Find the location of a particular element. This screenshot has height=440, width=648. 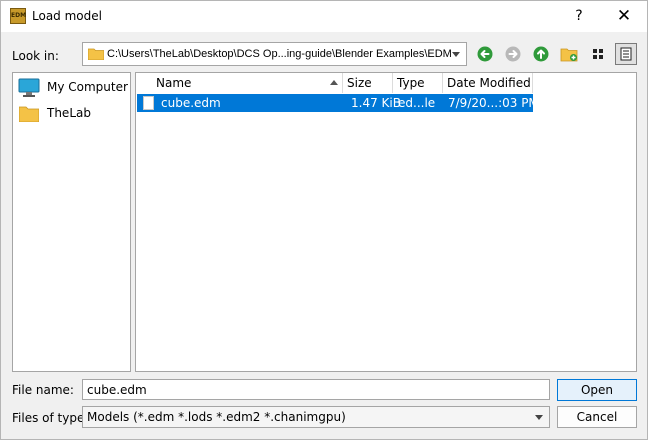

list-view-icon is located at coordinates (598, 54).